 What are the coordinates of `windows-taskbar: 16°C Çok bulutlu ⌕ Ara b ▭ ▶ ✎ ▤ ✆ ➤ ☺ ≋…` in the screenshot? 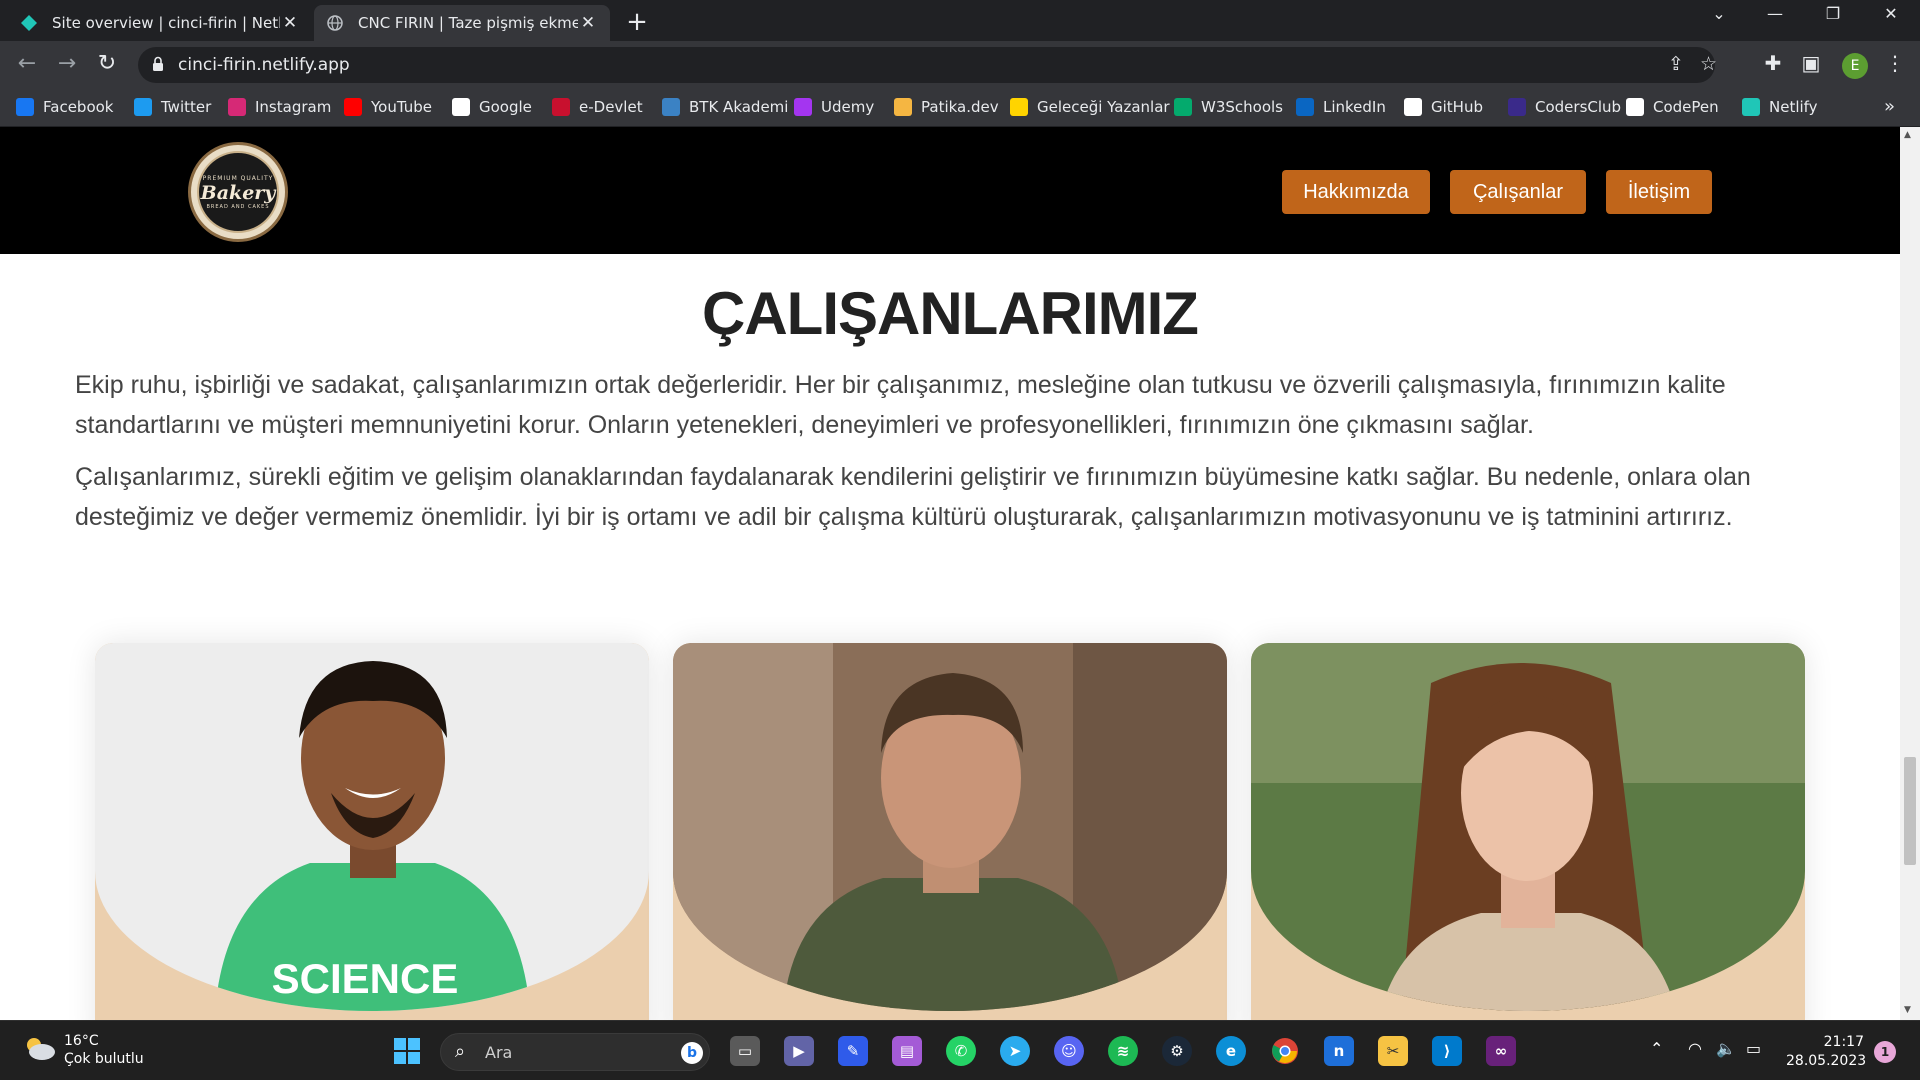 It's located at (960, 1050).